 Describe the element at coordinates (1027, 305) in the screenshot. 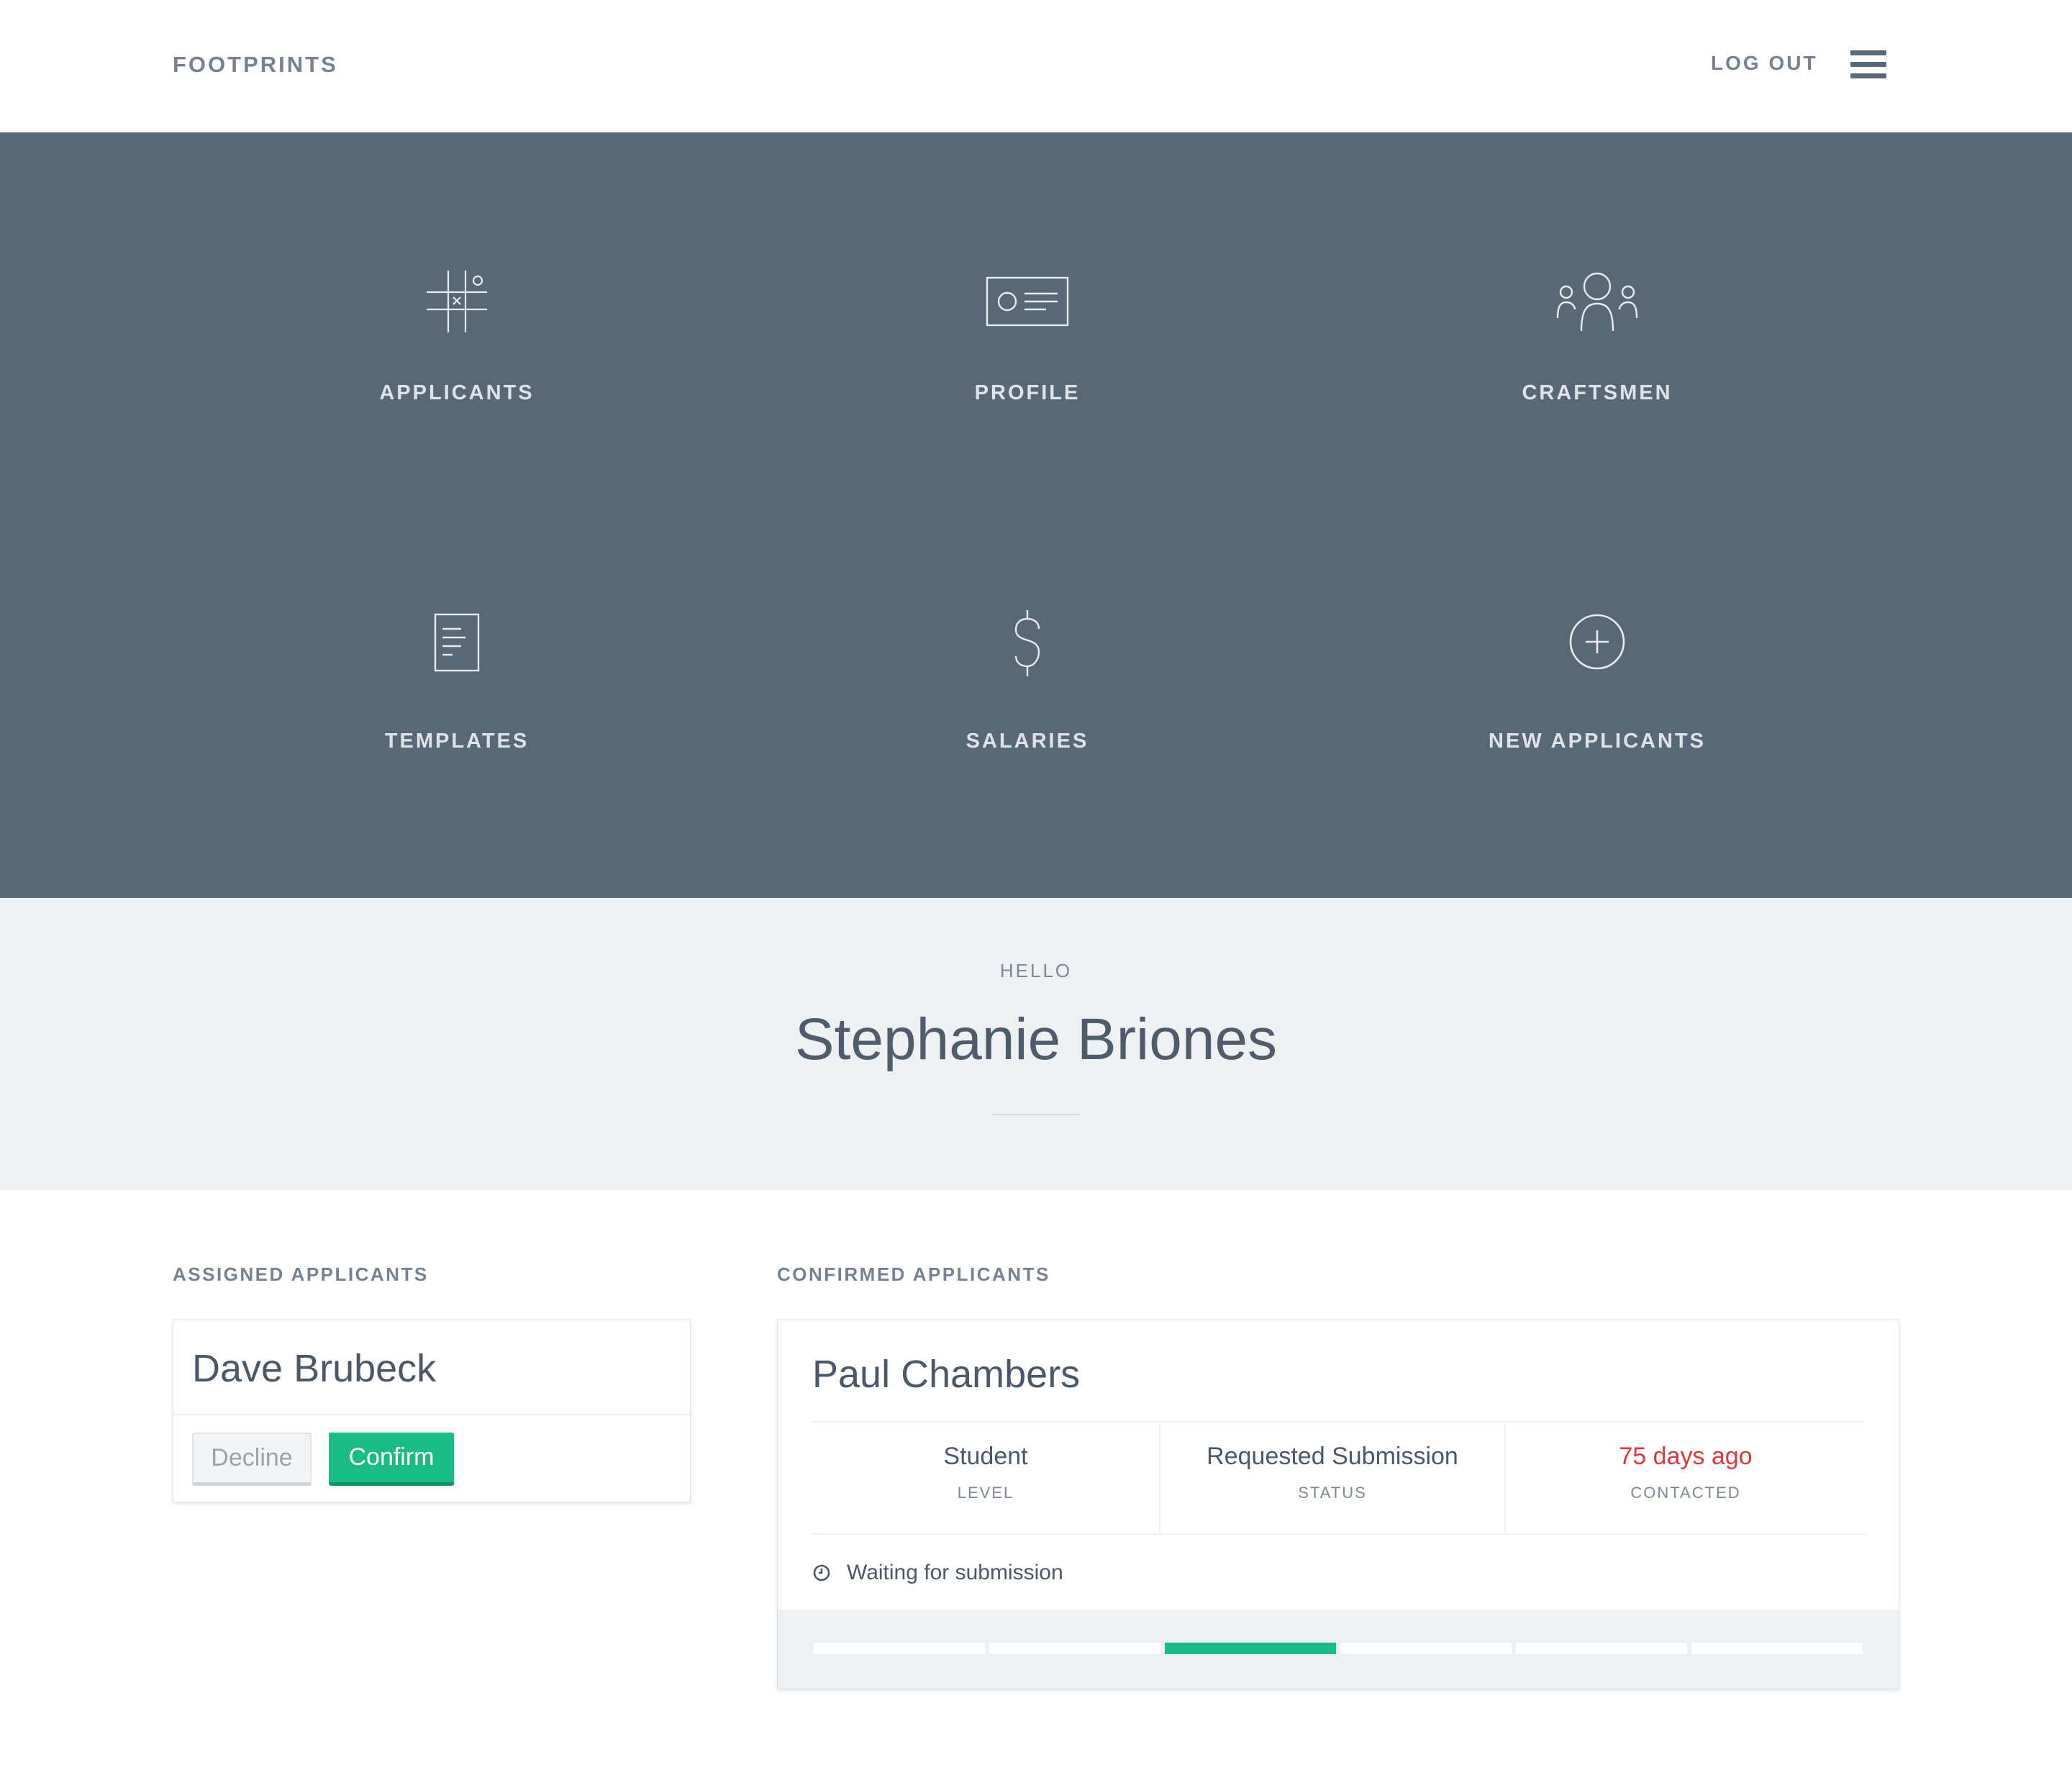

I see `id-card-icon` at that location.